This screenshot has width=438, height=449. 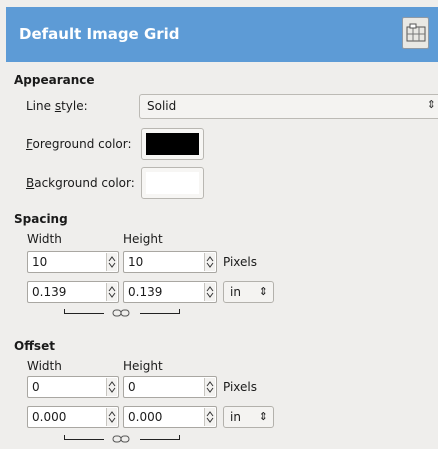 What do you see at coordinates (143, 366) in the screenshot?
I see `offset-height-label: Height` at bounding box center [143, 366].